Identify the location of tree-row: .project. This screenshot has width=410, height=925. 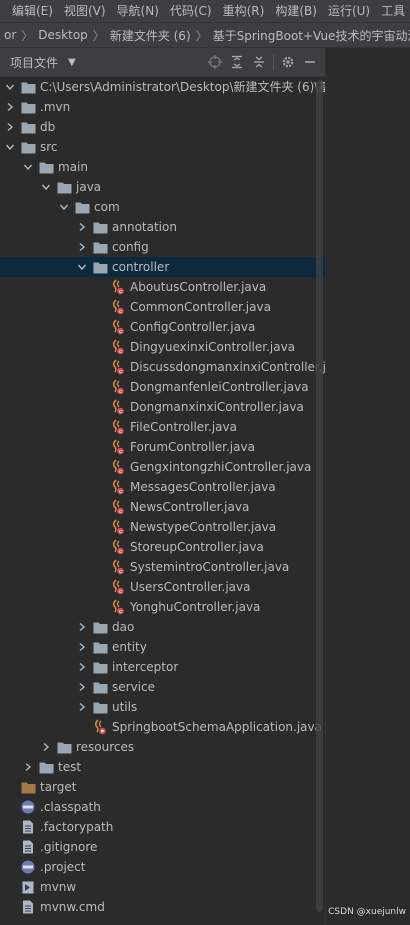
(162, 867).